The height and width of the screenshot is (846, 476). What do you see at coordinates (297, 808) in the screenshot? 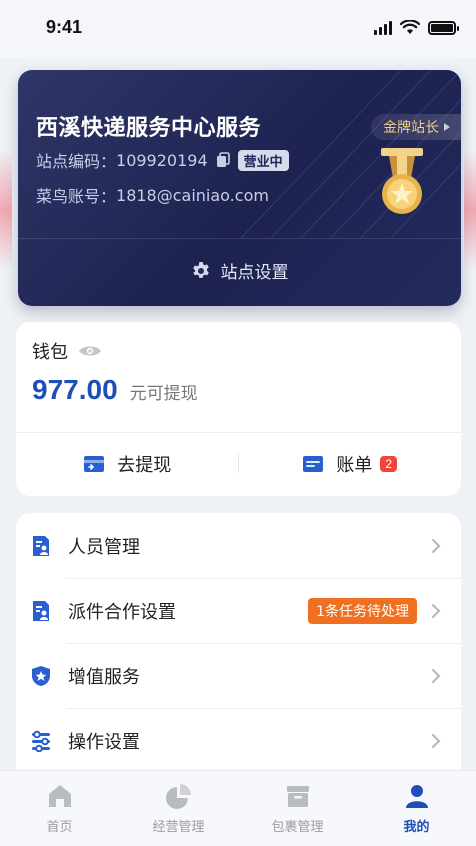
I see `tab-package-management: 包裹管理` at bounding box center [297, 808].